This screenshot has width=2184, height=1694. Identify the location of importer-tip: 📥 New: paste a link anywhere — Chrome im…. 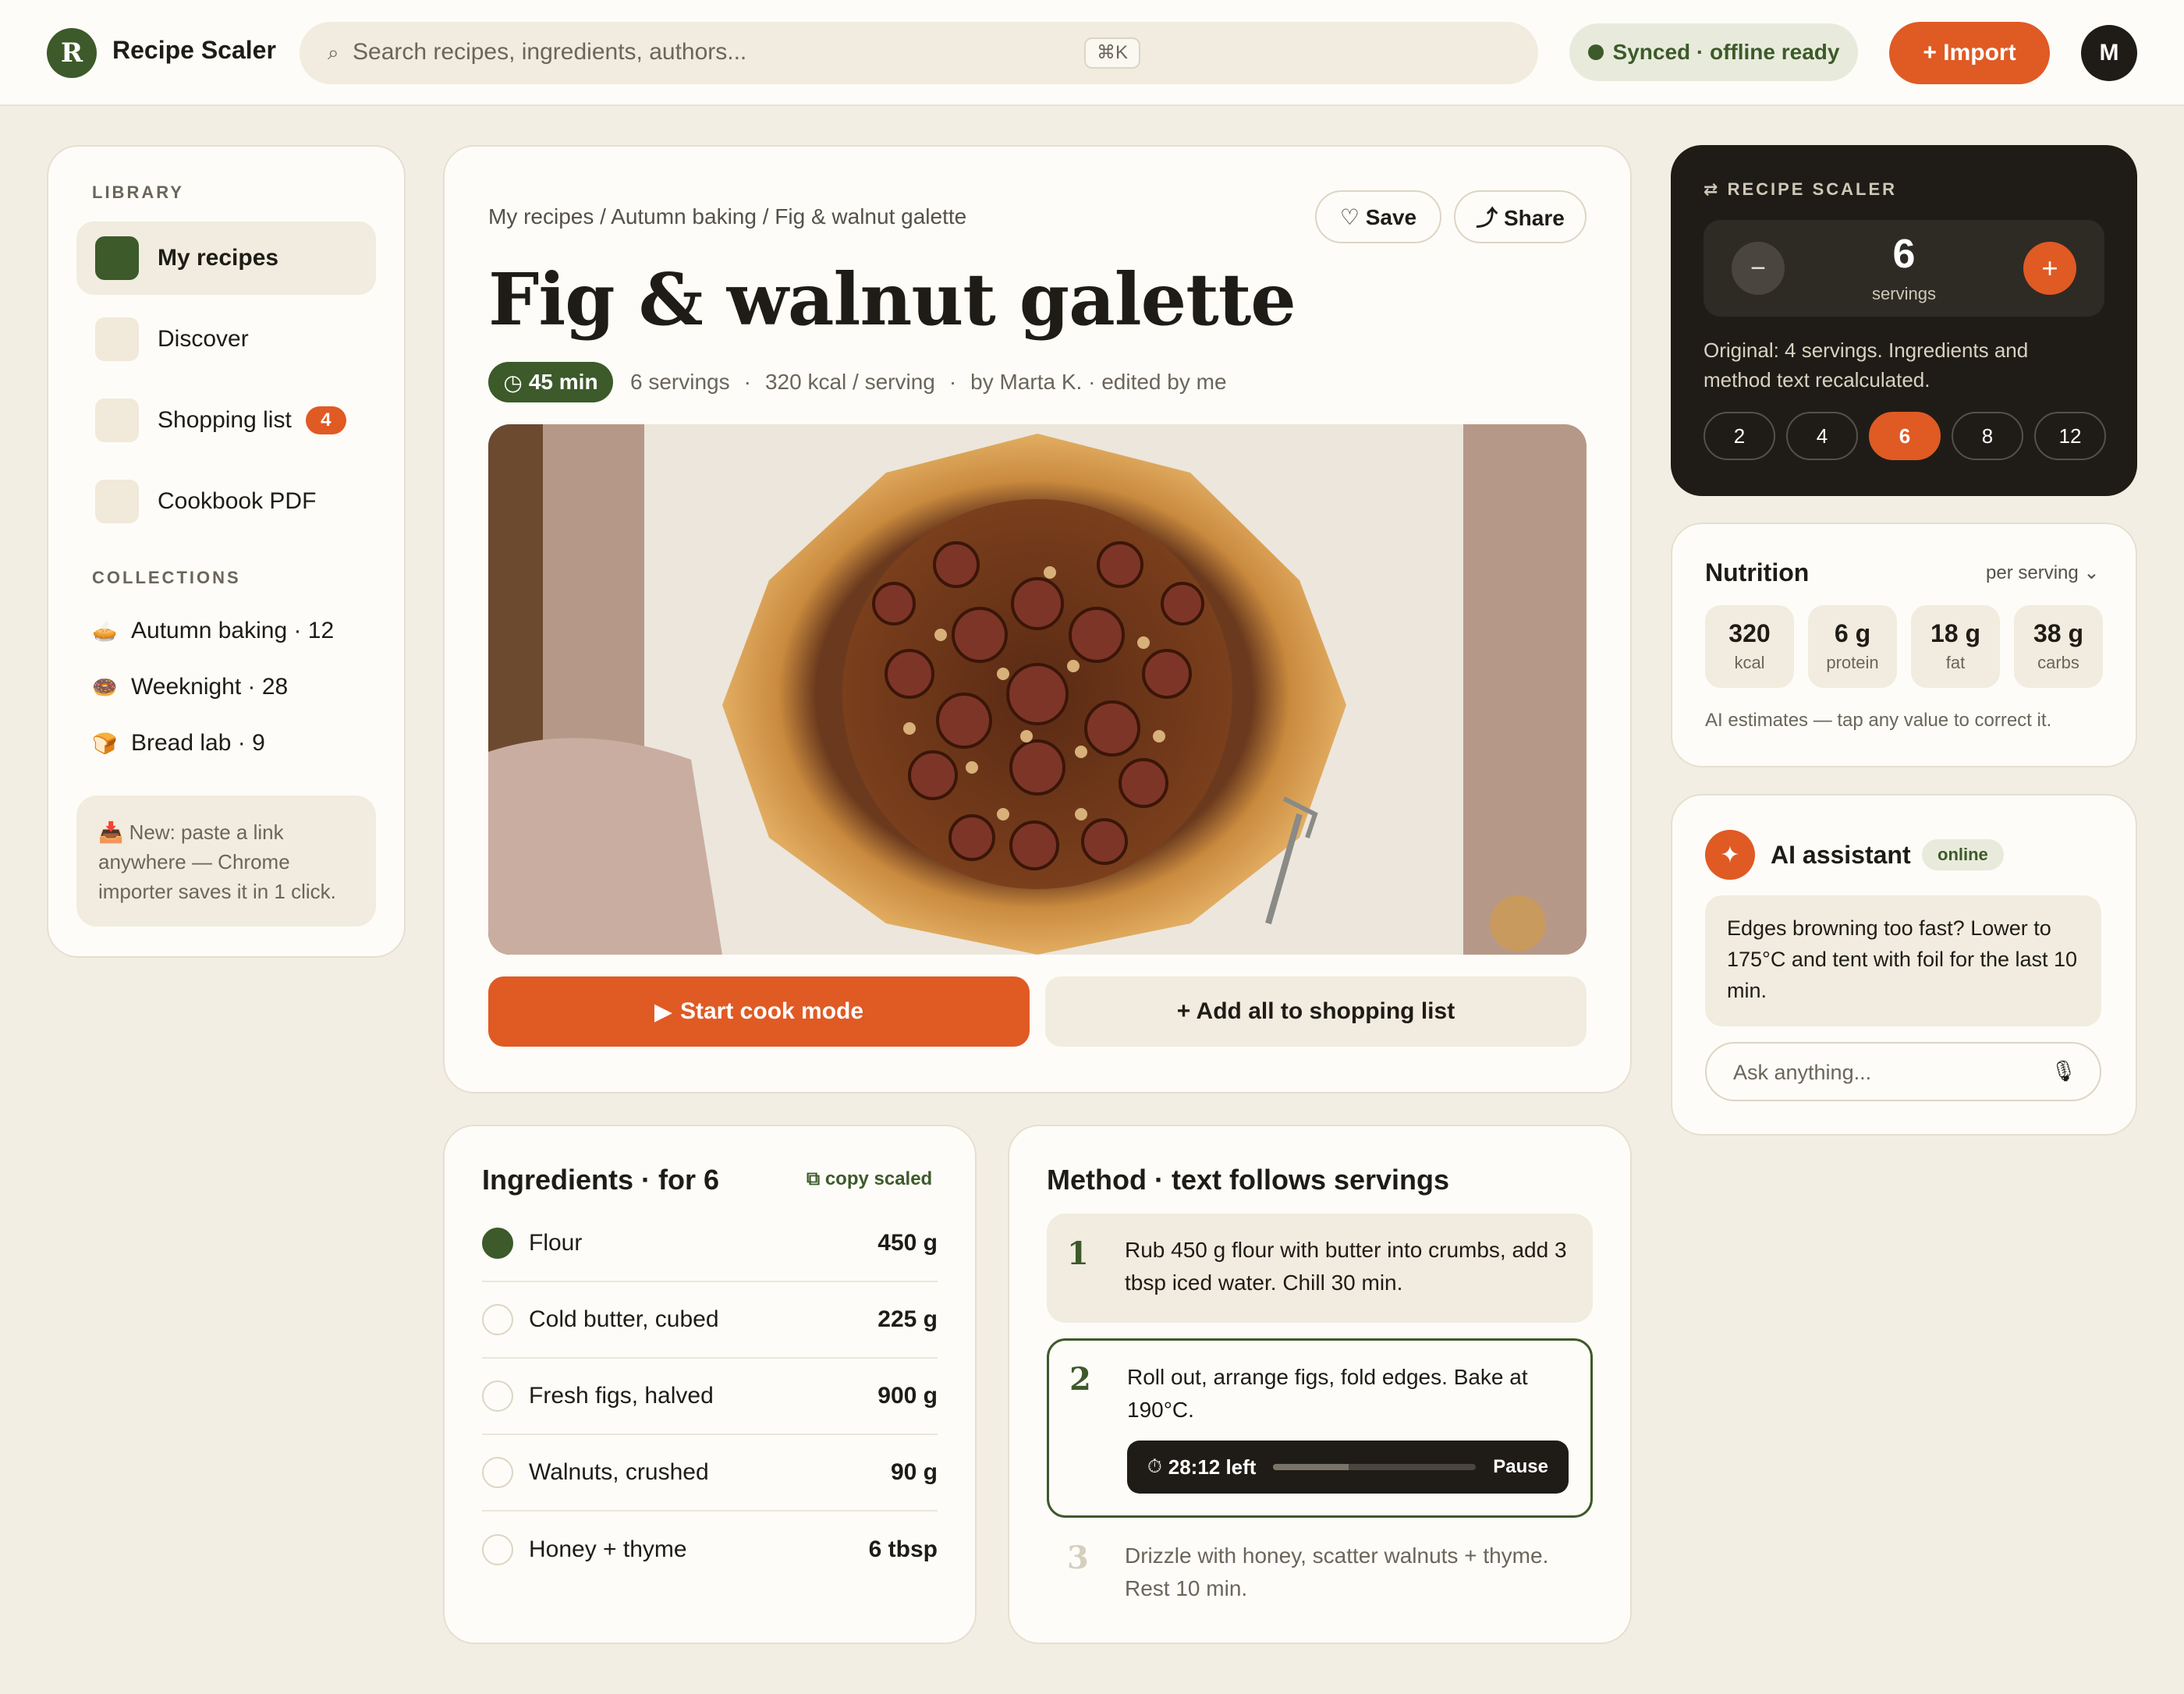
(226, 861).